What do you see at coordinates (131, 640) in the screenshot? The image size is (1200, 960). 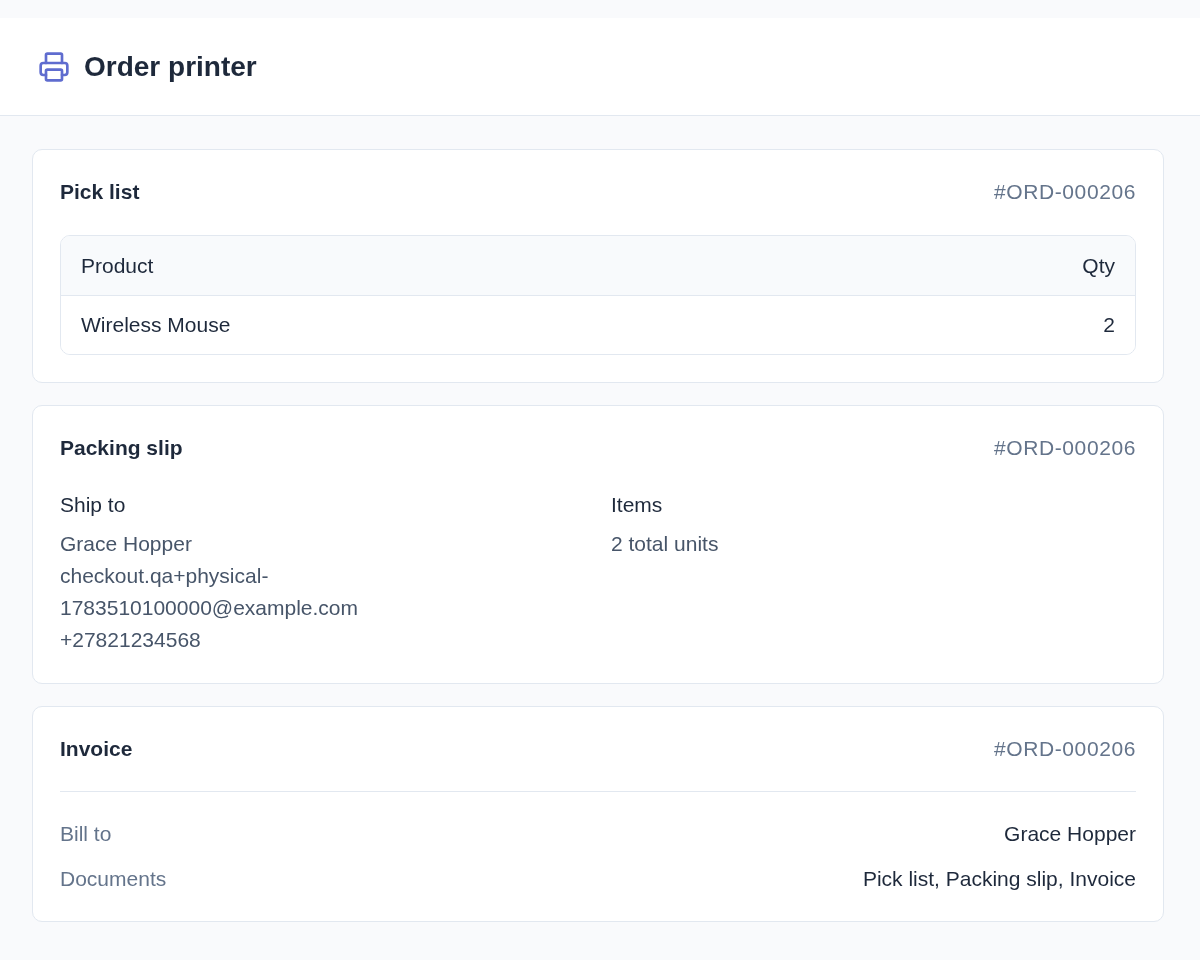 I see `detail-text: +27821234568` at bounding box center [131, 640].